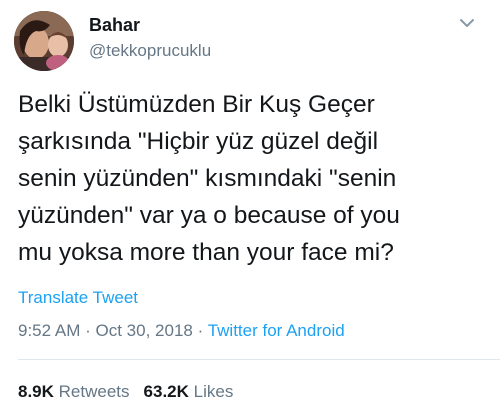  Describe the element at coordinates (78, 298) in the screenshot. I see `translate-tweet-link: Translate Tweet` at that location.